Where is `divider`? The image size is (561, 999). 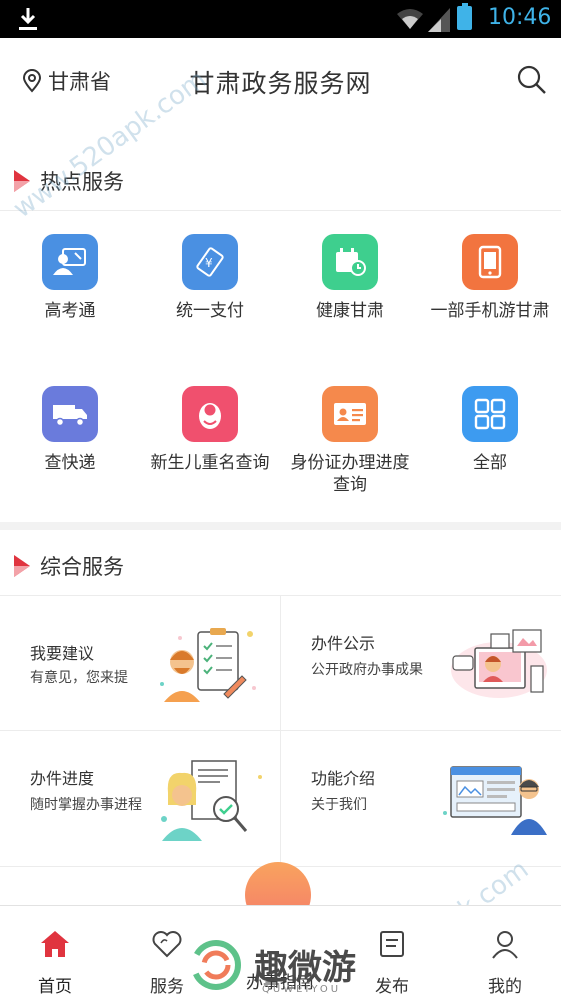
divider is located at coordinates (280, 210).